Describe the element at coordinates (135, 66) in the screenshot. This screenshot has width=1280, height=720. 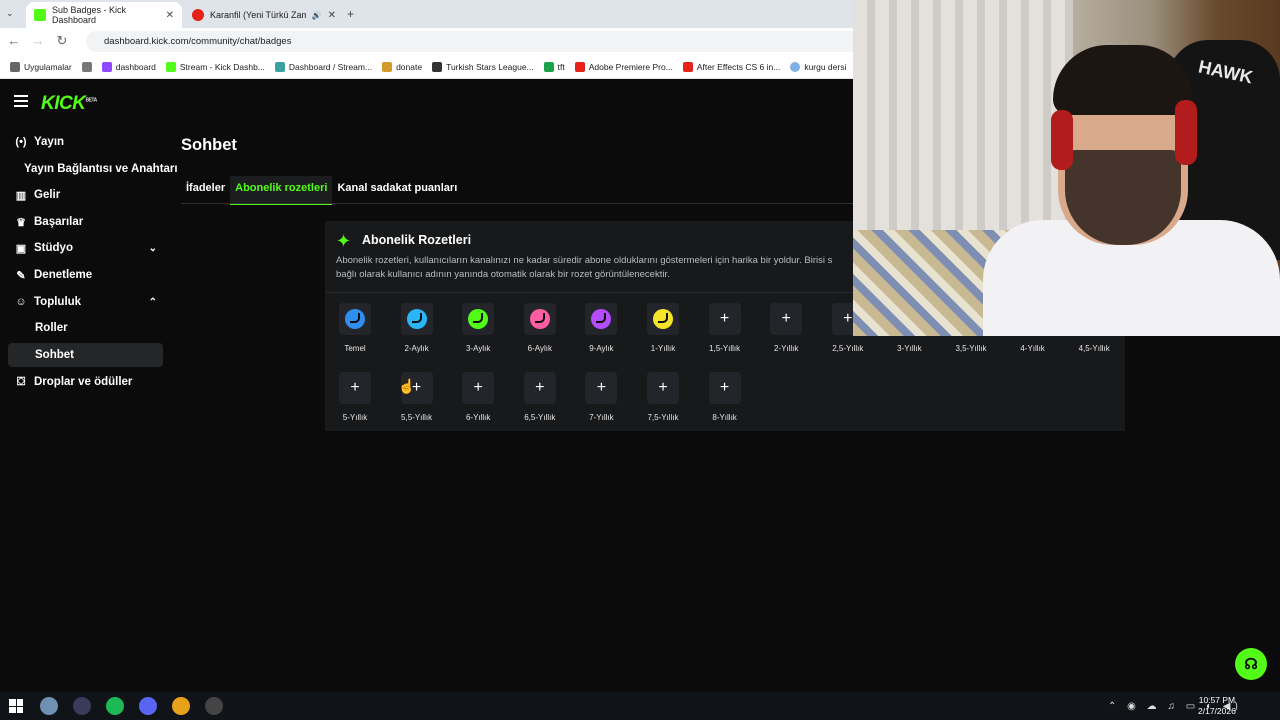
I see `bookmark-label: dashboard` at that location.